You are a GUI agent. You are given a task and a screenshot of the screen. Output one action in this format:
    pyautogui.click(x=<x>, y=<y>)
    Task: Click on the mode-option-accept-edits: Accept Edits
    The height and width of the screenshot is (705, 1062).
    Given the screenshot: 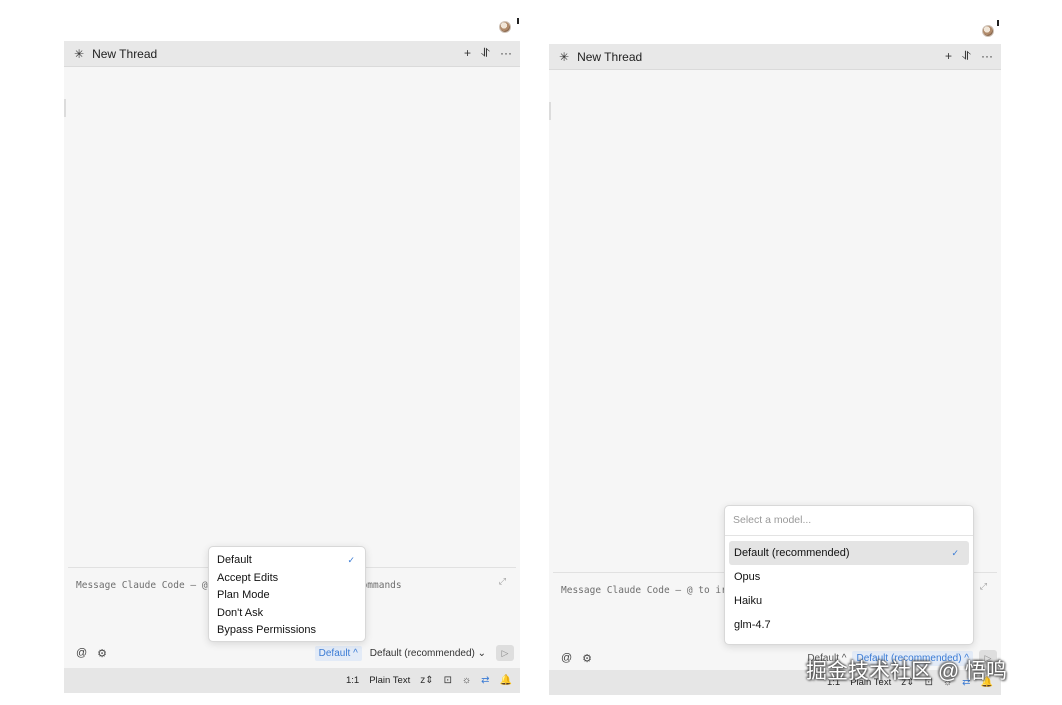 What is the action you would take?
    pyautogui.click(x=287, y=579)
    